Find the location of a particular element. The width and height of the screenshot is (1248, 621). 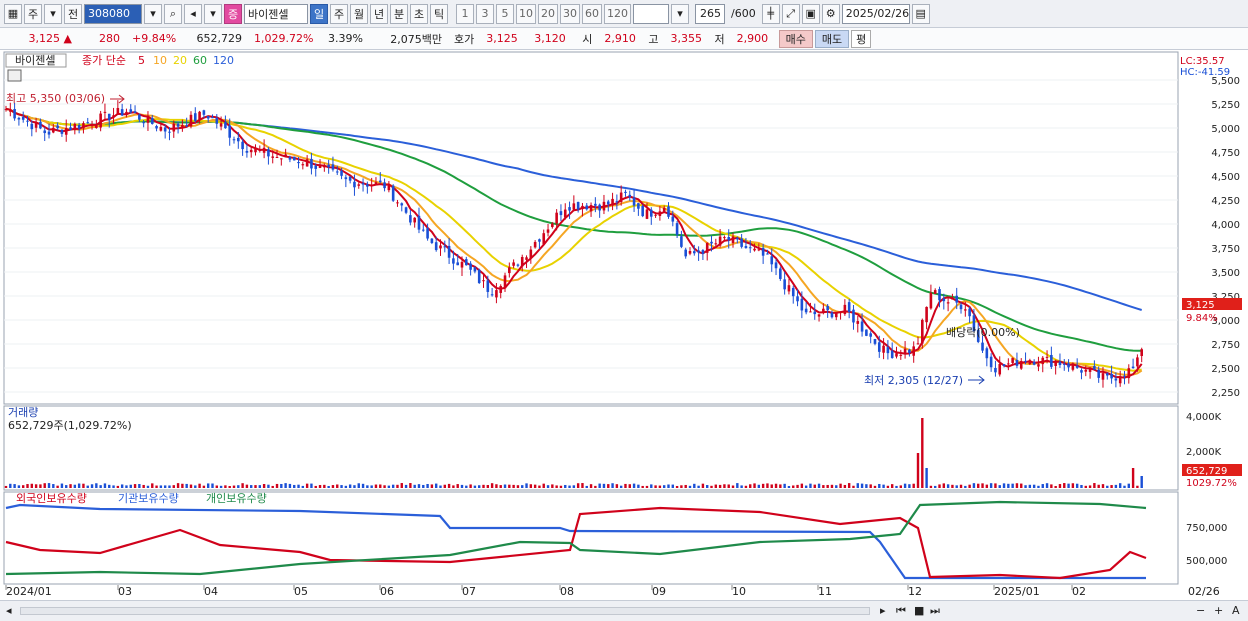

draw-tool-icon: ⤢ is located at coordinates (790, 13).